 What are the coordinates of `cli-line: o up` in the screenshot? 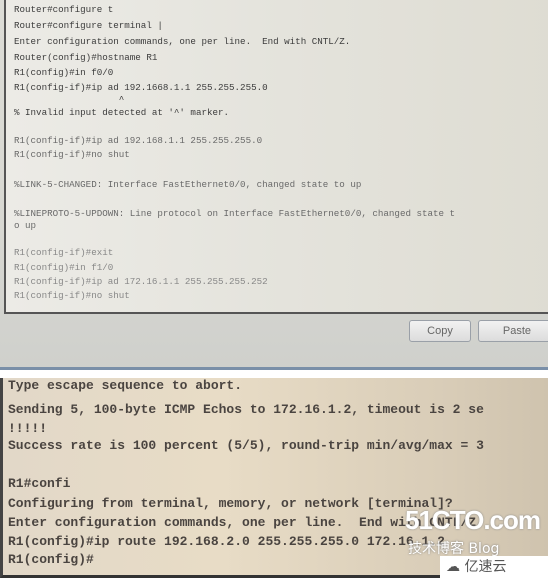 It's located at (25, 225).